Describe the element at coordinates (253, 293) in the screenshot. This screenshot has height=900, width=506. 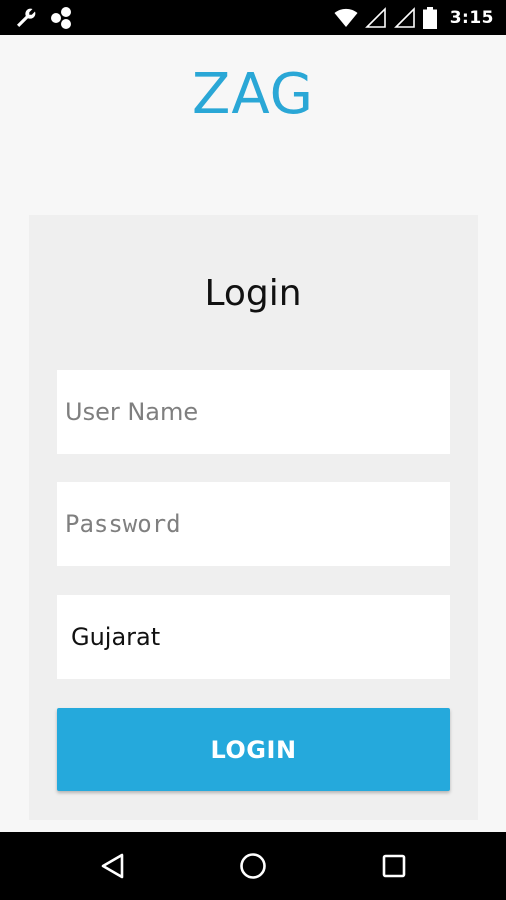
I see `login-heading: Login` at that location.